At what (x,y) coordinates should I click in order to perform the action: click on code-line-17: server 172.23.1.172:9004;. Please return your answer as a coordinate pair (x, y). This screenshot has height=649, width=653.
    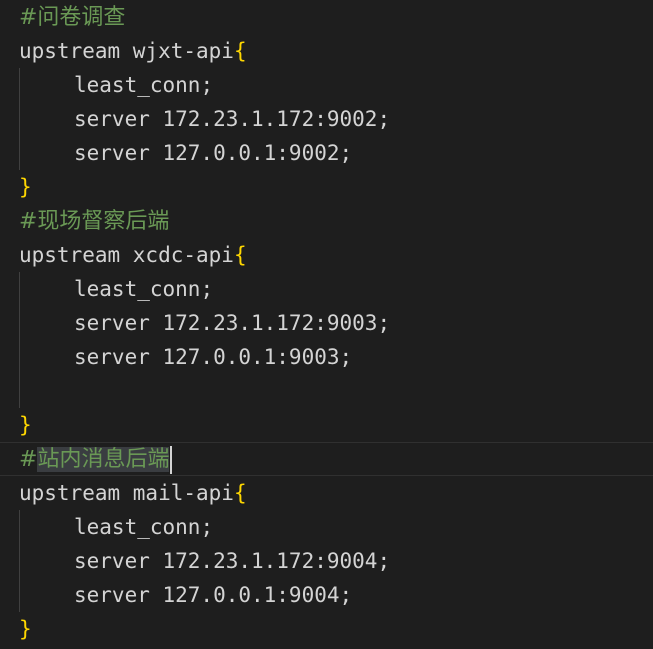
    Looking at the image, I should click on (326, 561).